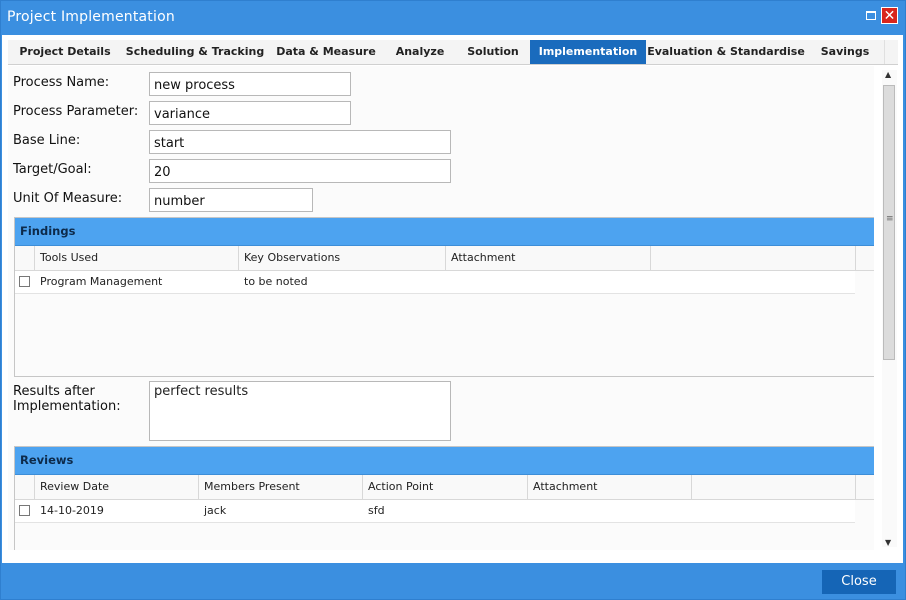 This screenshot has width=906, height=600. What do you see at coordinates (91, 17) in the screenshot?
I see `window-title: Project Implementation` at bounding box center [91, 17].